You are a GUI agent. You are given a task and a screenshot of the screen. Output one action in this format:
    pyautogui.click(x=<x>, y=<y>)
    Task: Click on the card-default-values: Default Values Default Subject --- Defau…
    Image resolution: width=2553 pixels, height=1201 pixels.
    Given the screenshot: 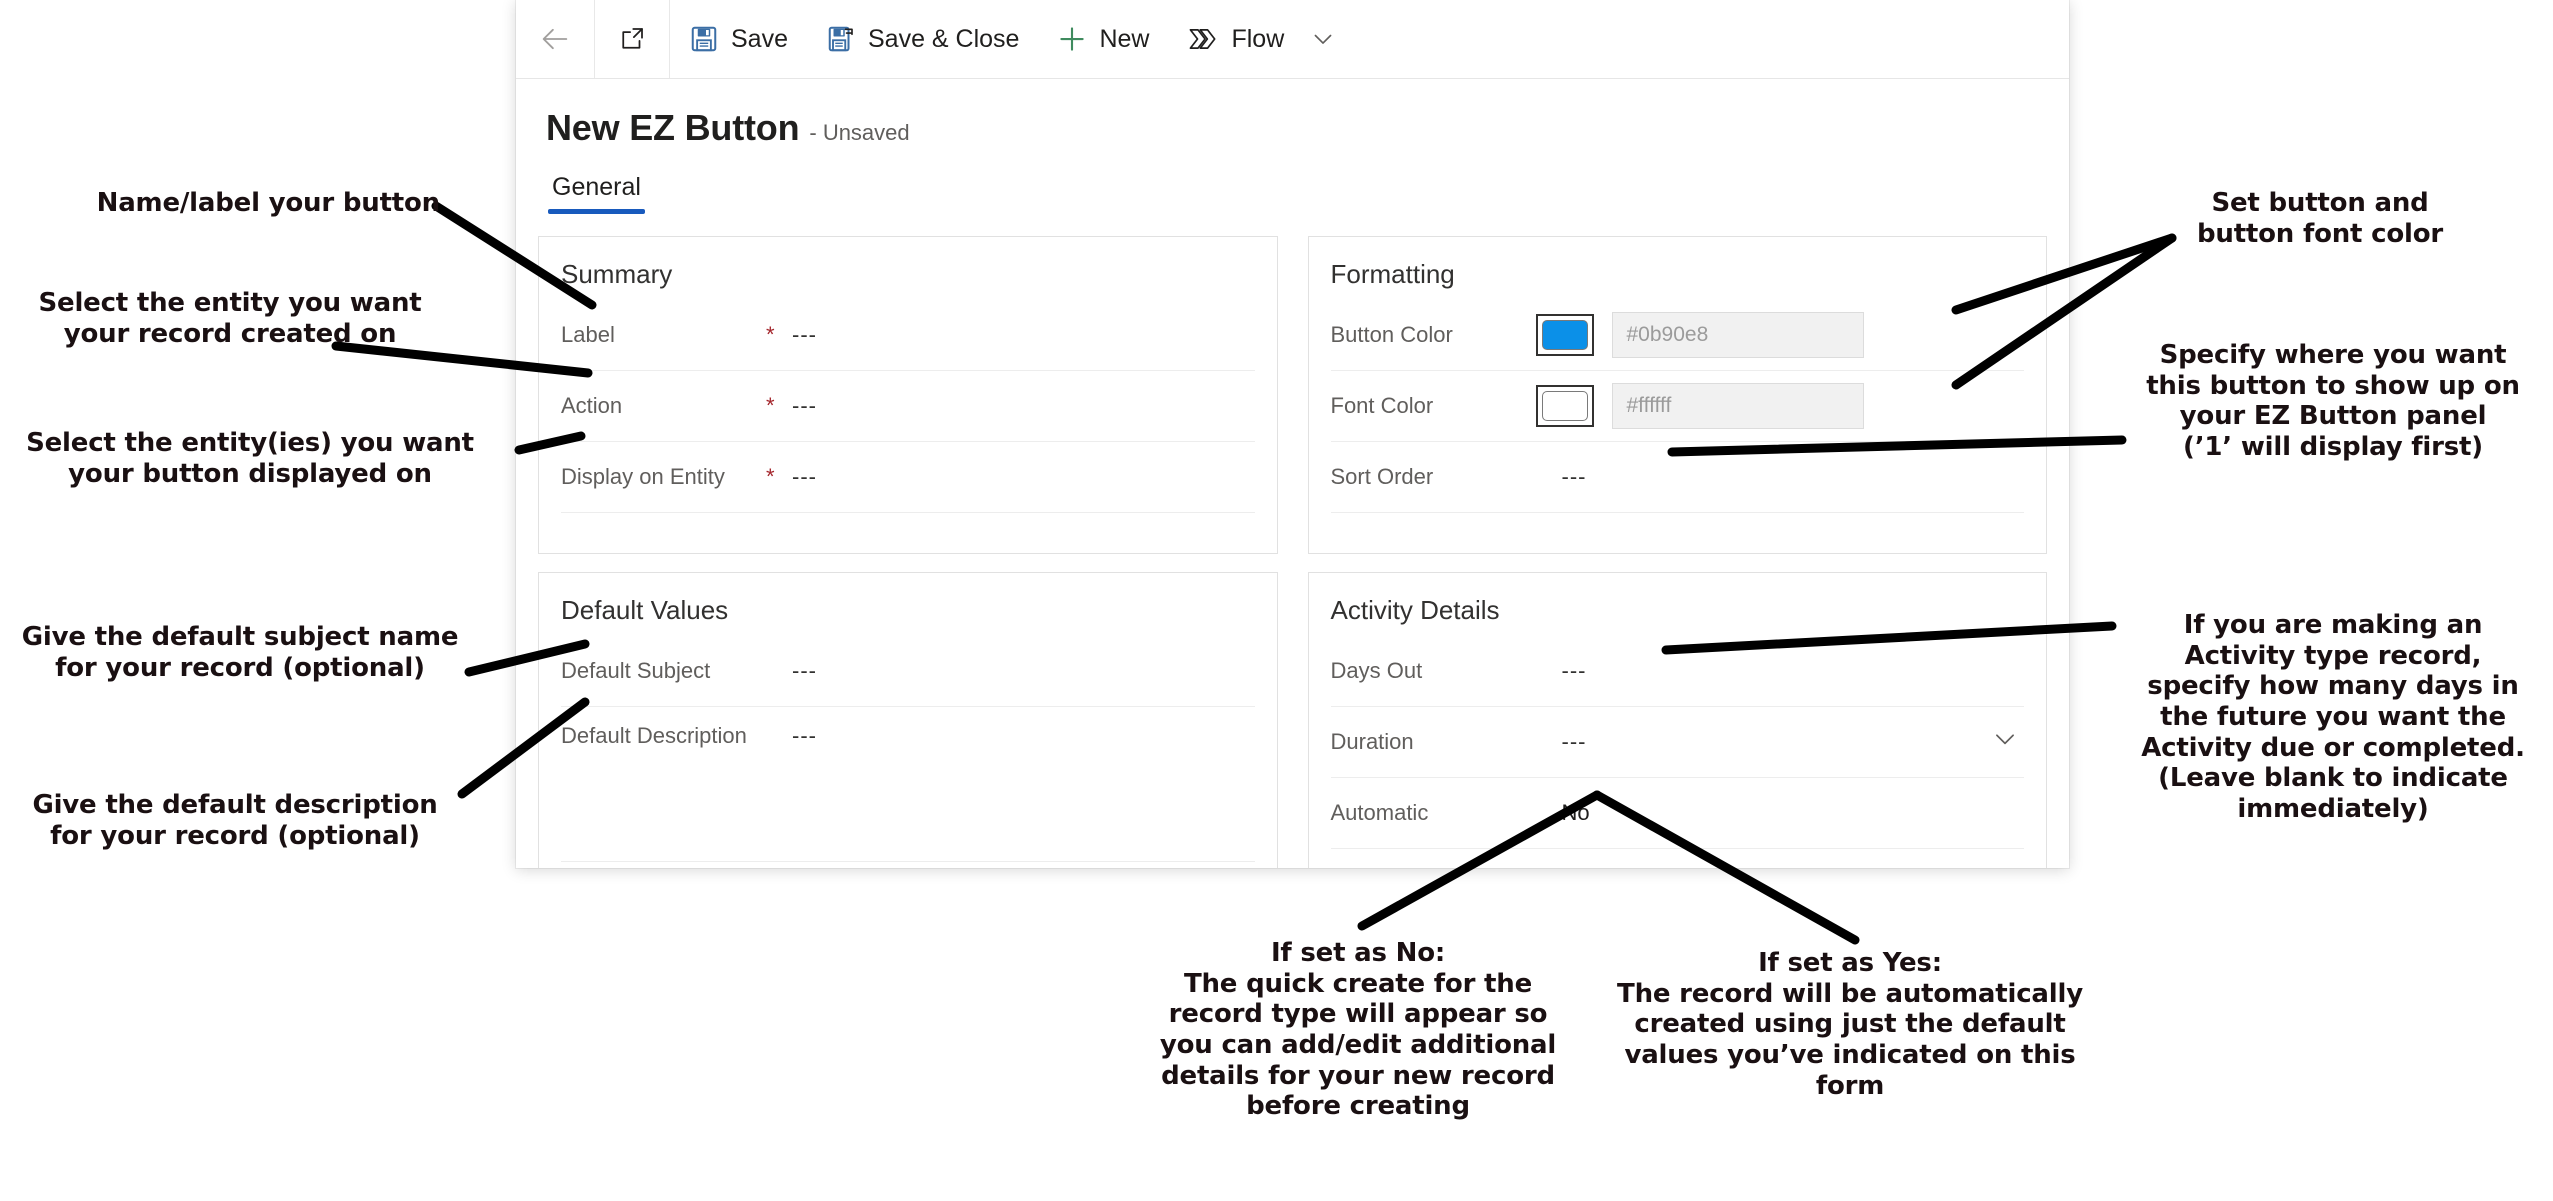 What is the action you would take?
    pyautogui.click(x=908, y=720)
    